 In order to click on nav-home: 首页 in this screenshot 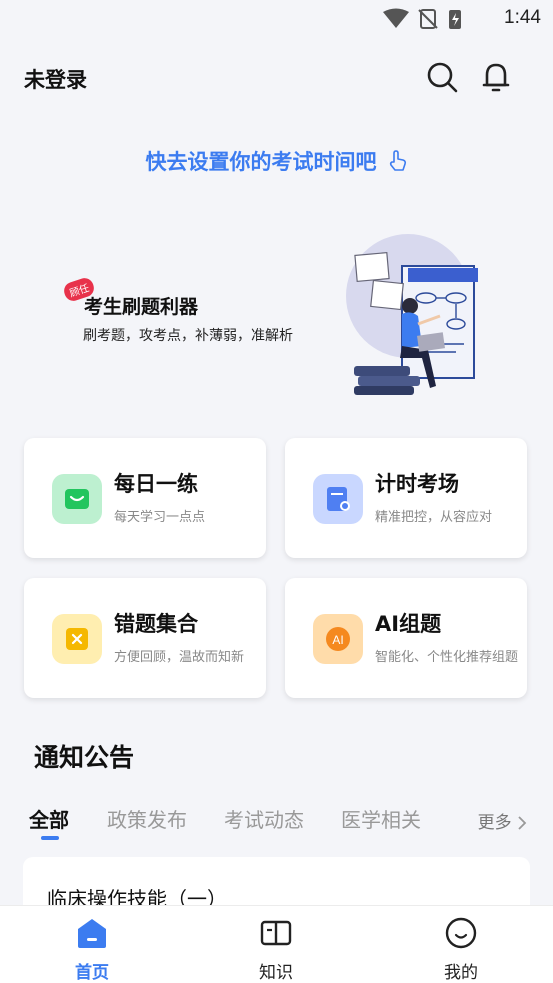, I will do `click(92, 944)`.